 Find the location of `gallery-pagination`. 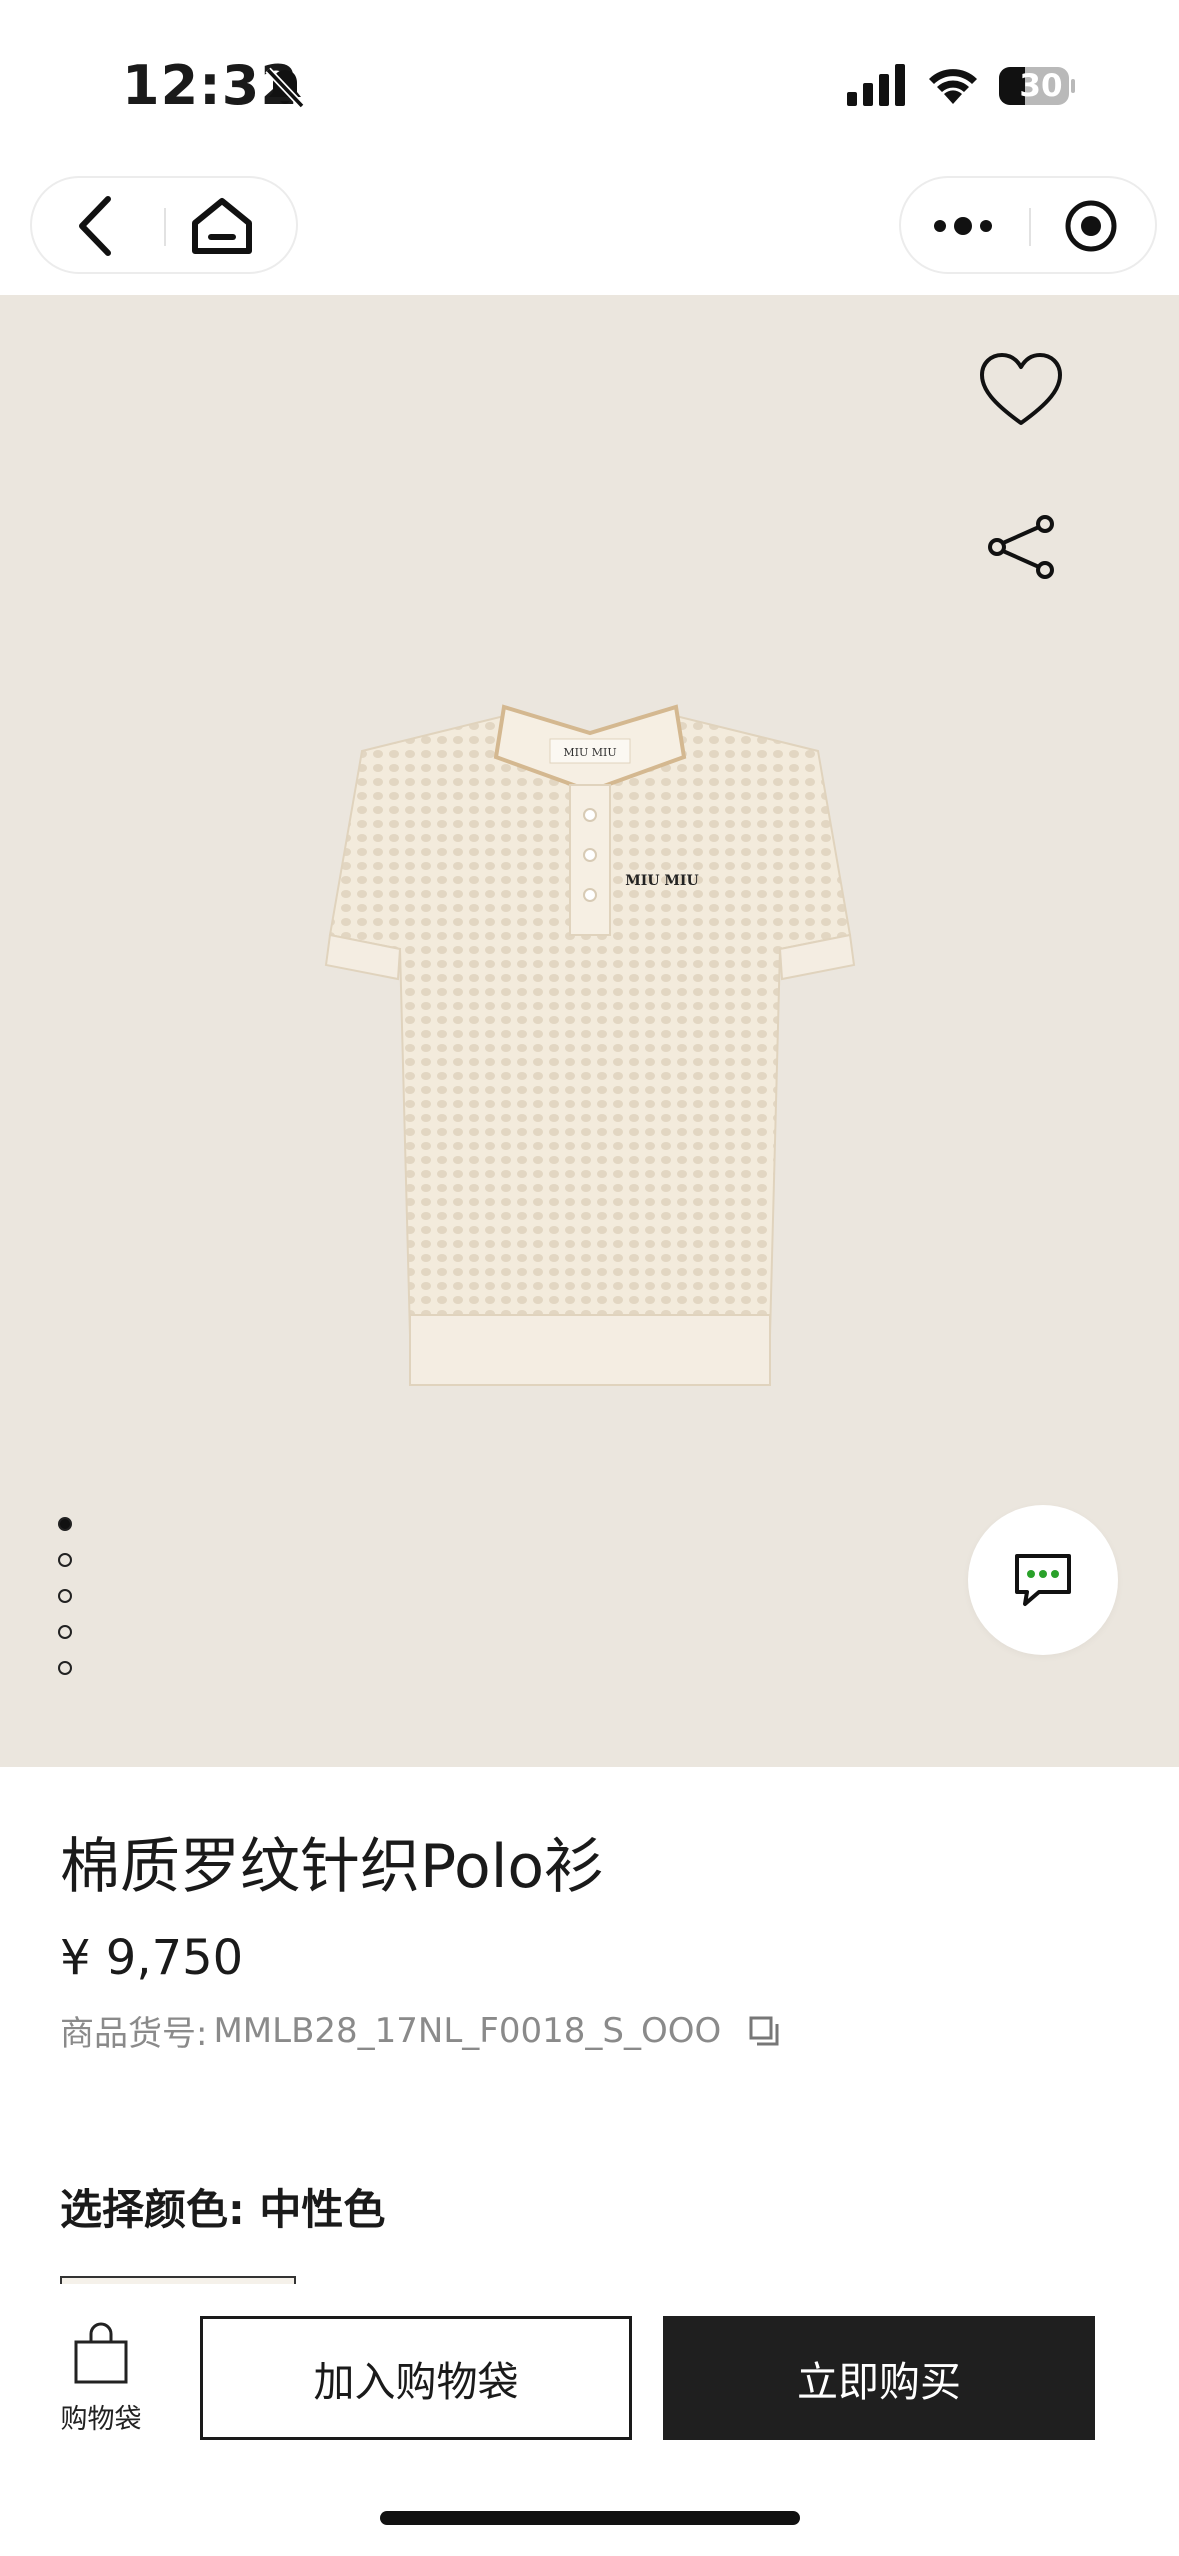

gallery-pagination is located at coordinates (68, 1607).